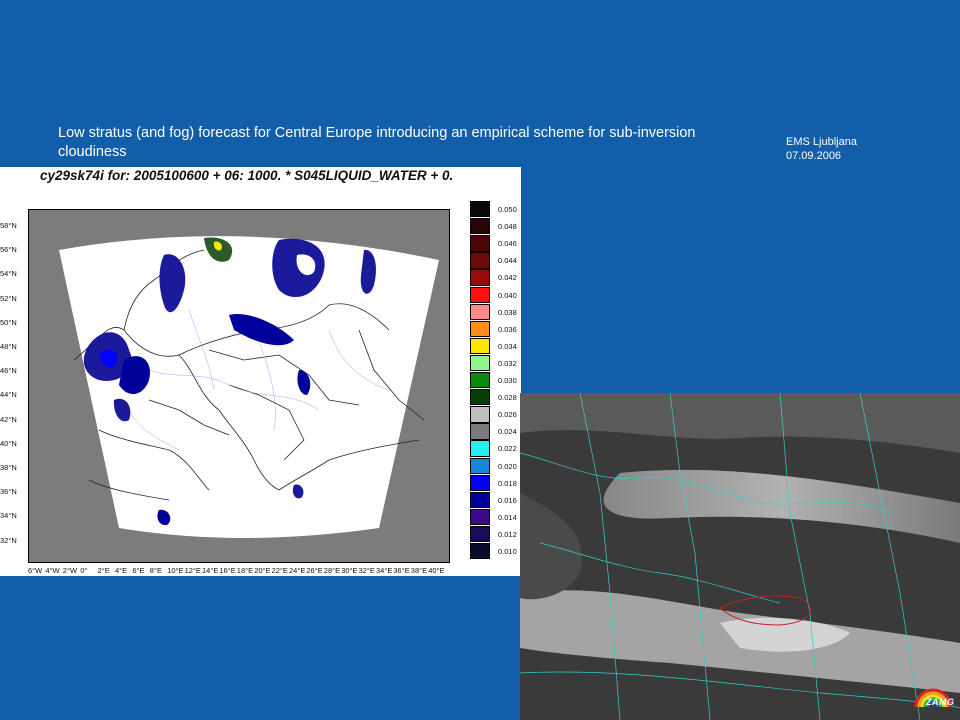 Image resolution: width=960 pixels, height=720 pixels. Describe the element at coordinates (8, 346) in the screenshot. I see `latitude-label: 48°N` at that location.